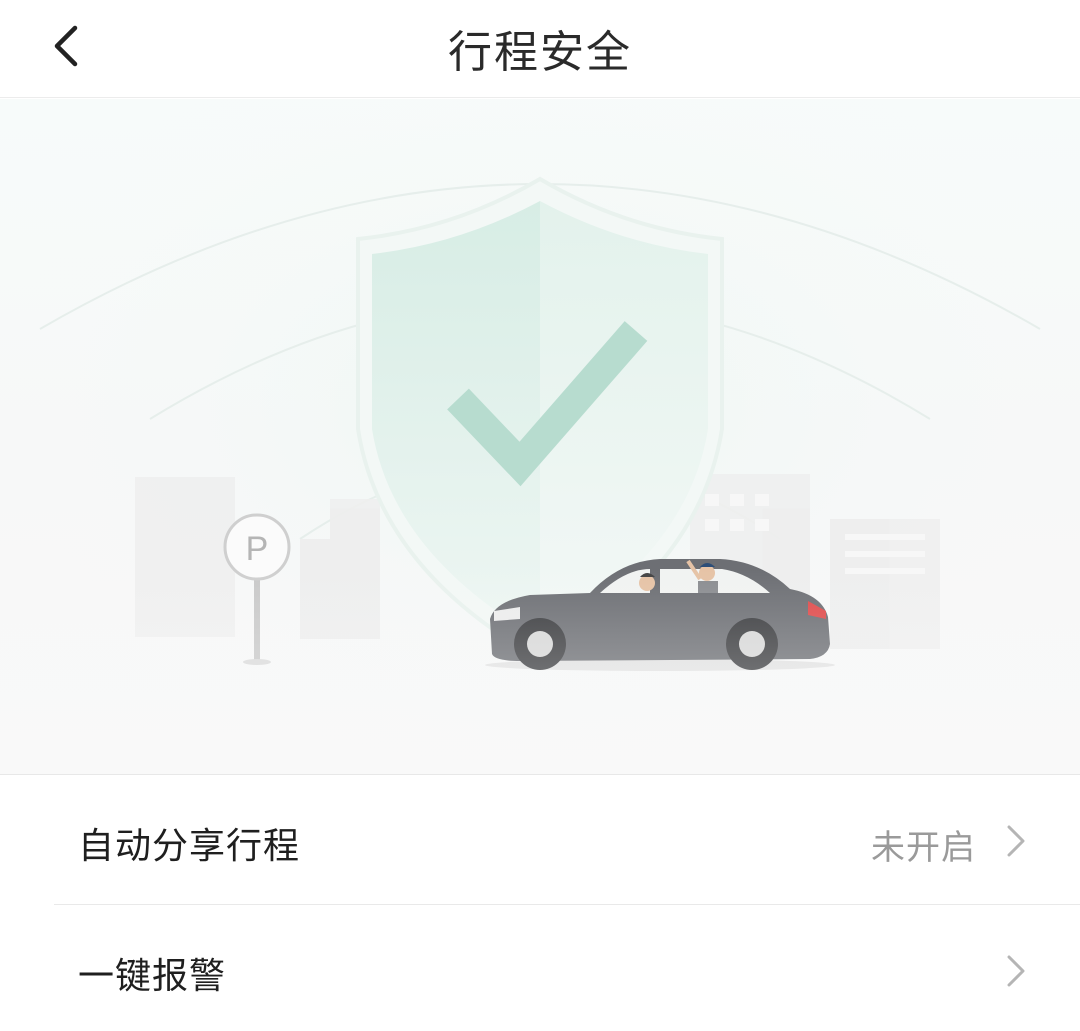 This screenshot has width=1080, height=1031. Describe the element at coordinates (152, 976) in the screenshot. I see `emergency-alarm-label: 一键报警` at that location.